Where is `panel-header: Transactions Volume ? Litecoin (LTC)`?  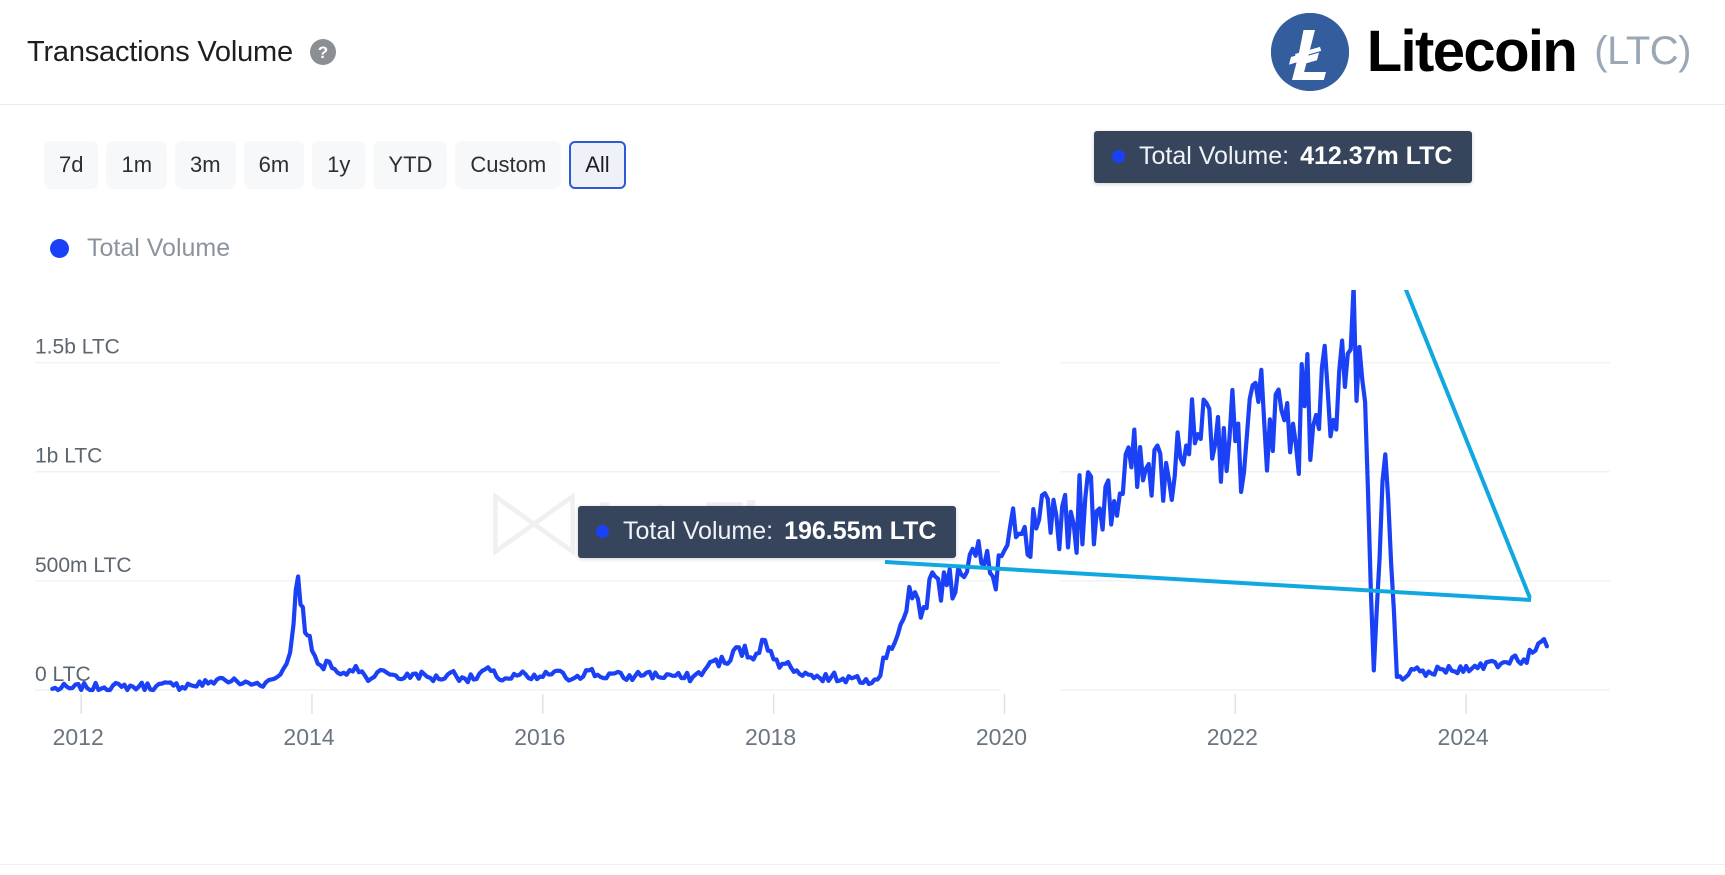 panel-header: Transactions Volume ? Litecoin (LTC) is located at coordinates (862, 52).